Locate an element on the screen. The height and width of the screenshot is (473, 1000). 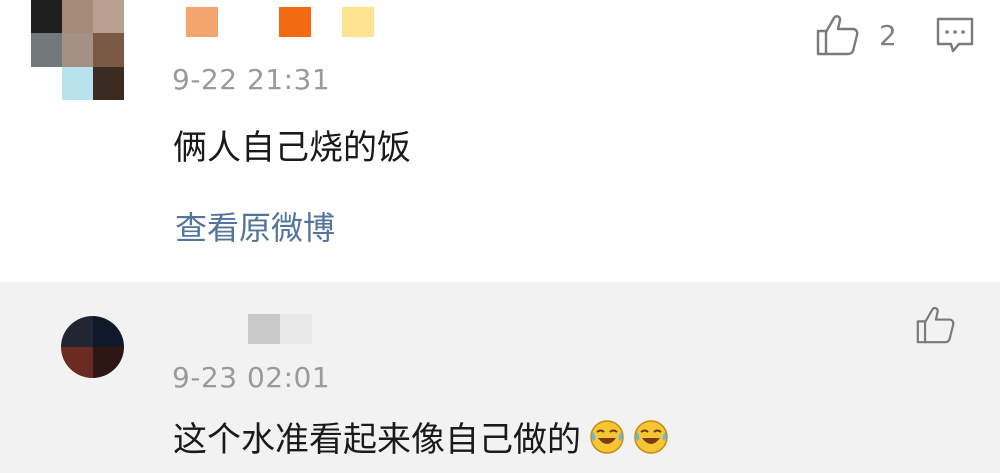
like-button: 2 is located at coordinates (856, 35).